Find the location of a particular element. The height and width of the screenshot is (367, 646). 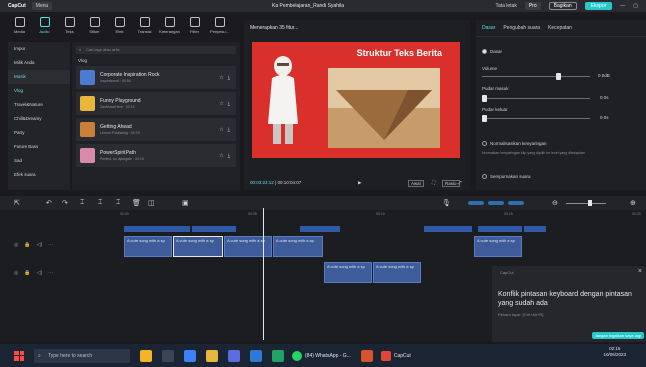

nav-item-mine: Milik Anda is located at coordinates (39, 63).